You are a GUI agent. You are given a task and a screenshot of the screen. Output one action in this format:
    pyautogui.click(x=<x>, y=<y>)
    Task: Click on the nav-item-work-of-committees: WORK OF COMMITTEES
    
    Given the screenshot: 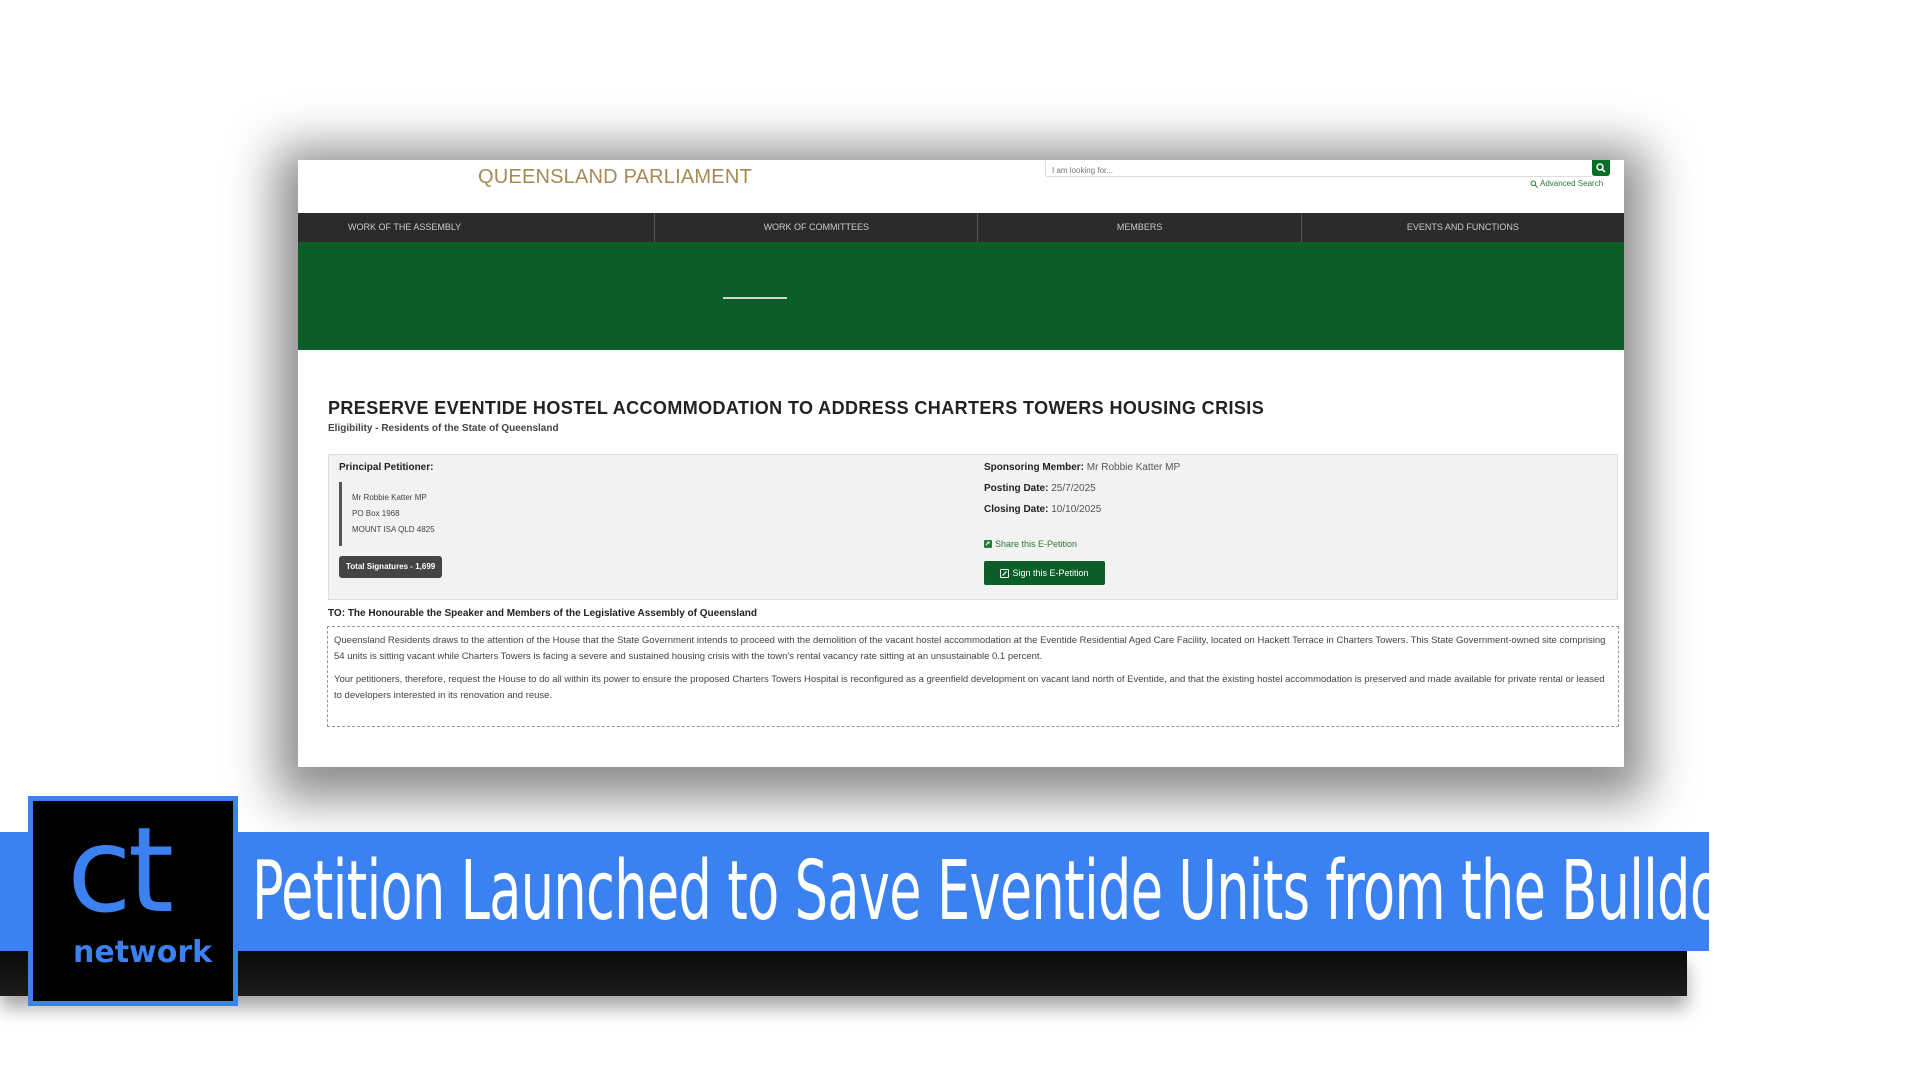 What is the action you would take?
    pyautogui.click(x=817, y=227)
    